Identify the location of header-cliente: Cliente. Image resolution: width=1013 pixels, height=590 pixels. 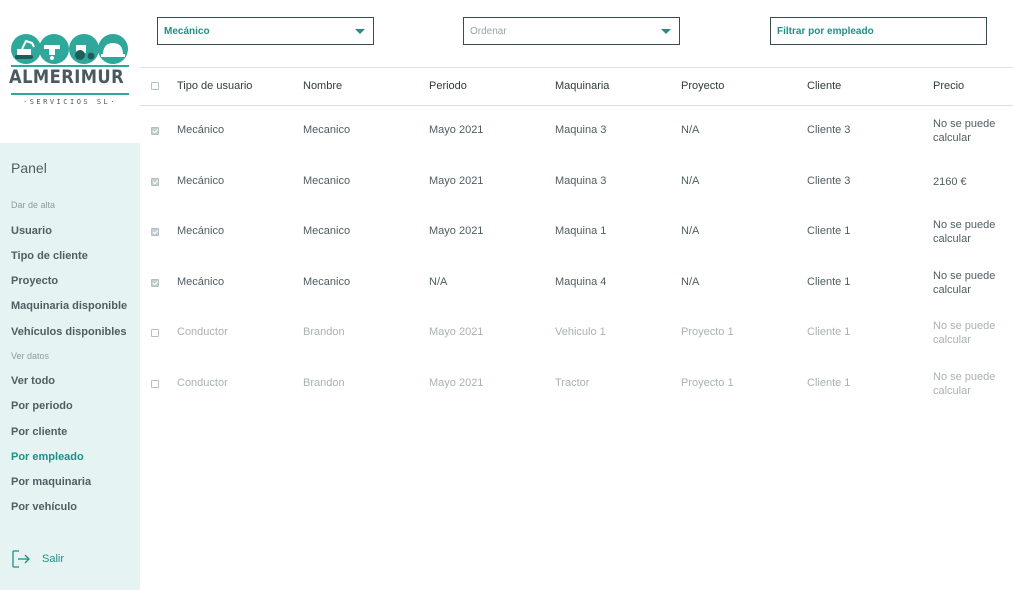
(824, 86).